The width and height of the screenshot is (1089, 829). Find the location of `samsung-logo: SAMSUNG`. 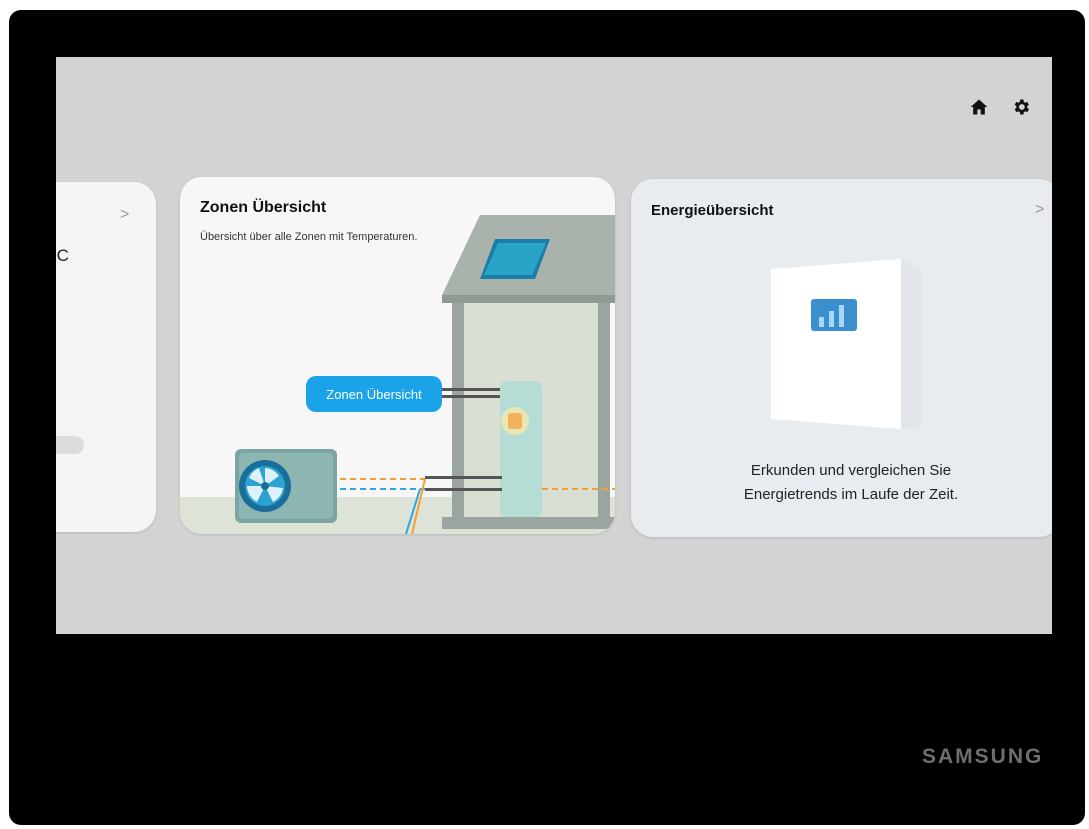

samsung-logo: SAMSUNG is located at coordinates (983, 756).